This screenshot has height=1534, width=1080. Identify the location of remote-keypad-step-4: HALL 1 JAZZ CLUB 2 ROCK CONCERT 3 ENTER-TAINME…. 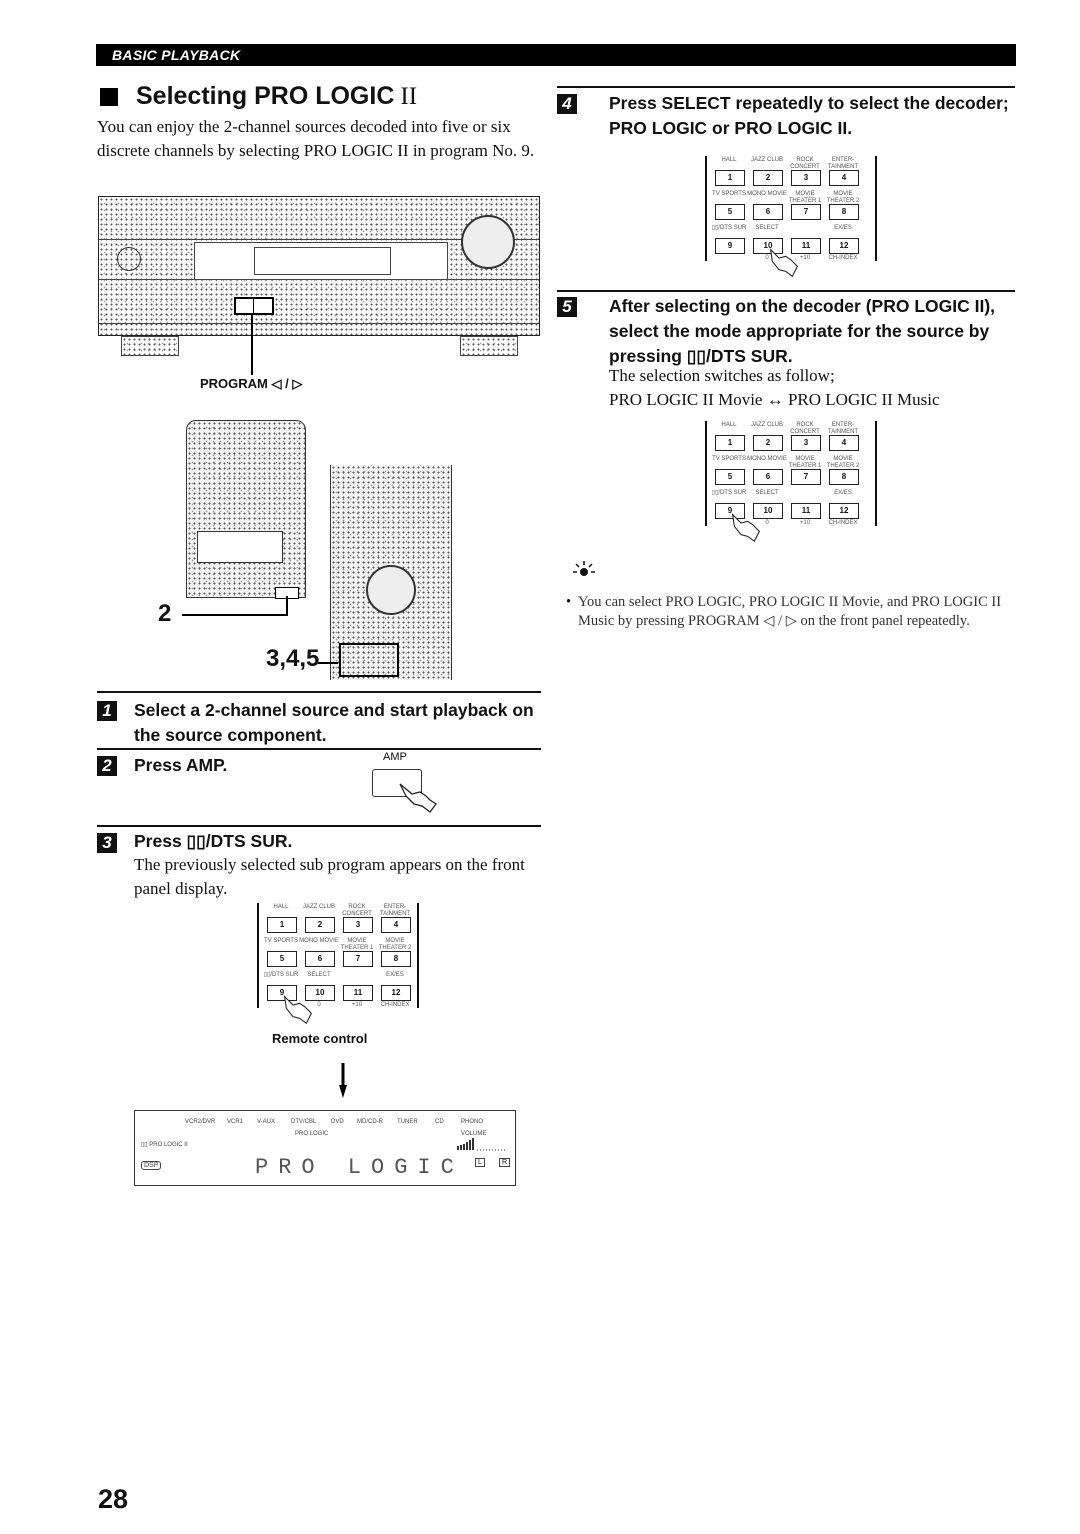
(791, 217).